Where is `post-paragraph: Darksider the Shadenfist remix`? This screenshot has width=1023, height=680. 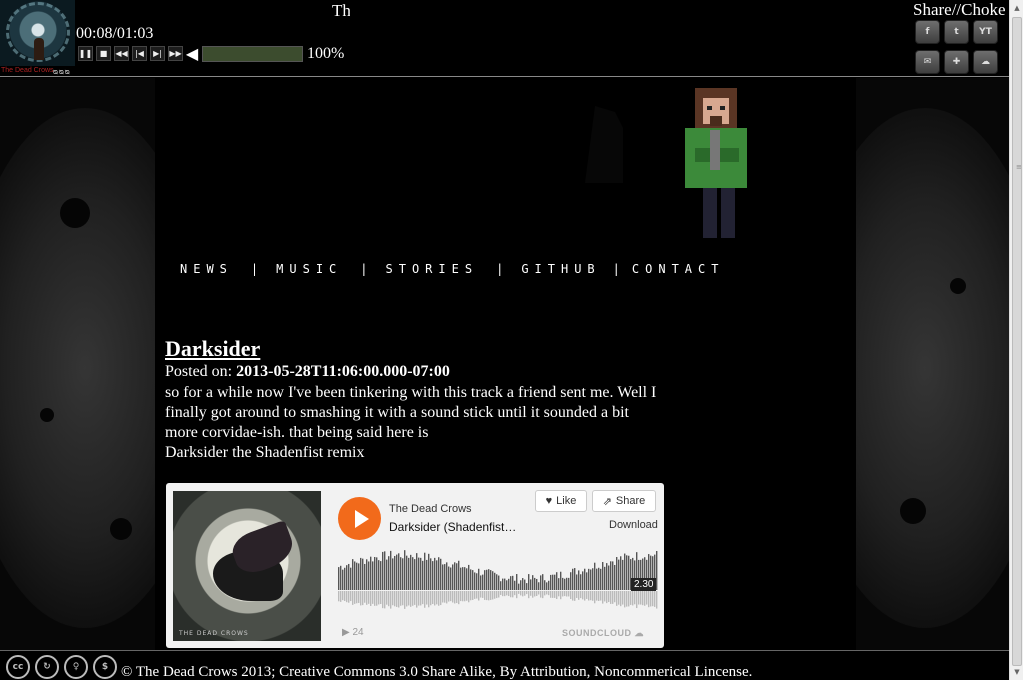 post-paragraph: Darksider the Shadenfist remix is located at coordinates (265, 452).